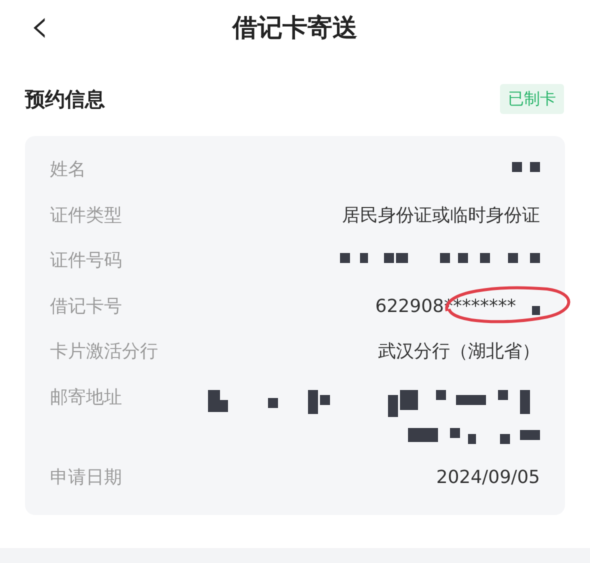 The width and height of the screenshot is (590, 563). I want to click on section-title: 预约信息, so click(65, 99).